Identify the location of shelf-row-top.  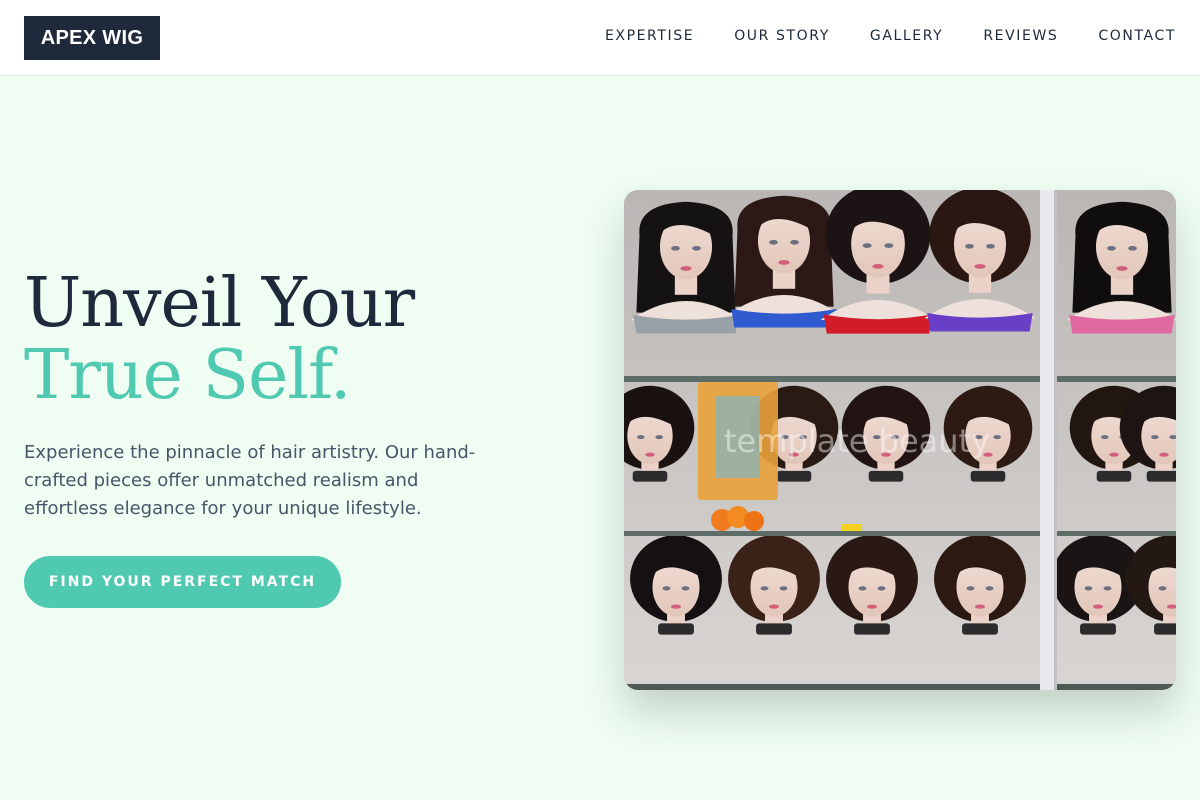
(903, 262).